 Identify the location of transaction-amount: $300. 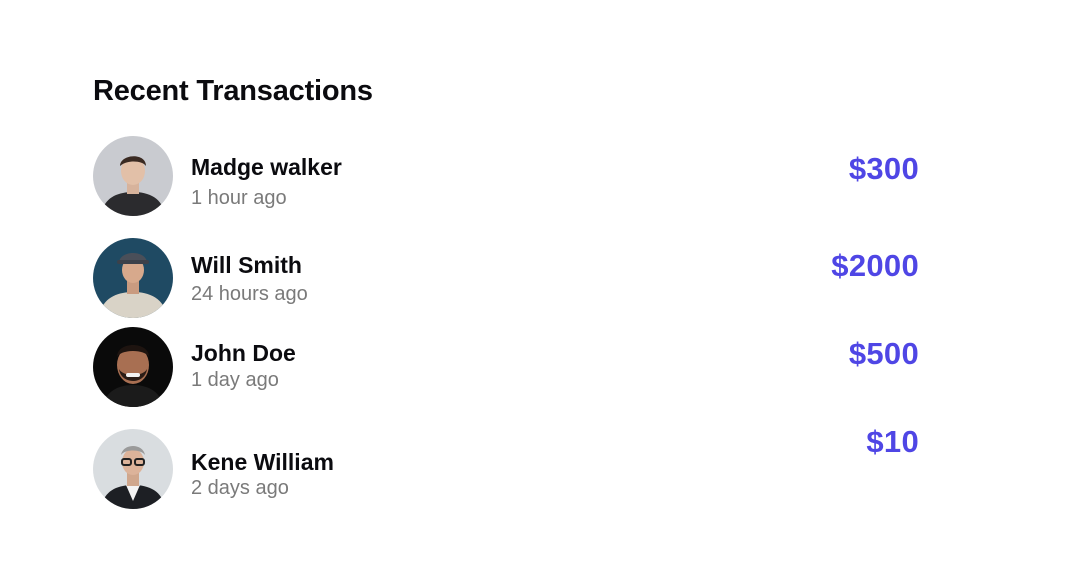
(883, 168).